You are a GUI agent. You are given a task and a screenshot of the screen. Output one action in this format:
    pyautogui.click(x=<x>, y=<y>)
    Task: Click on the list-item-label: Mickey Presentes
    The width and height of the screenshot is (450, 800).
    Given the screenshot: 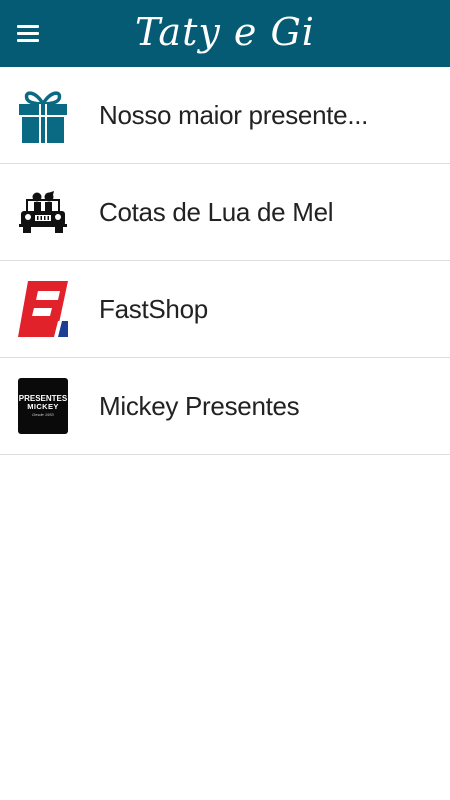 What is the action you would take?
    pyautogui.click(x=199, y=406)
    